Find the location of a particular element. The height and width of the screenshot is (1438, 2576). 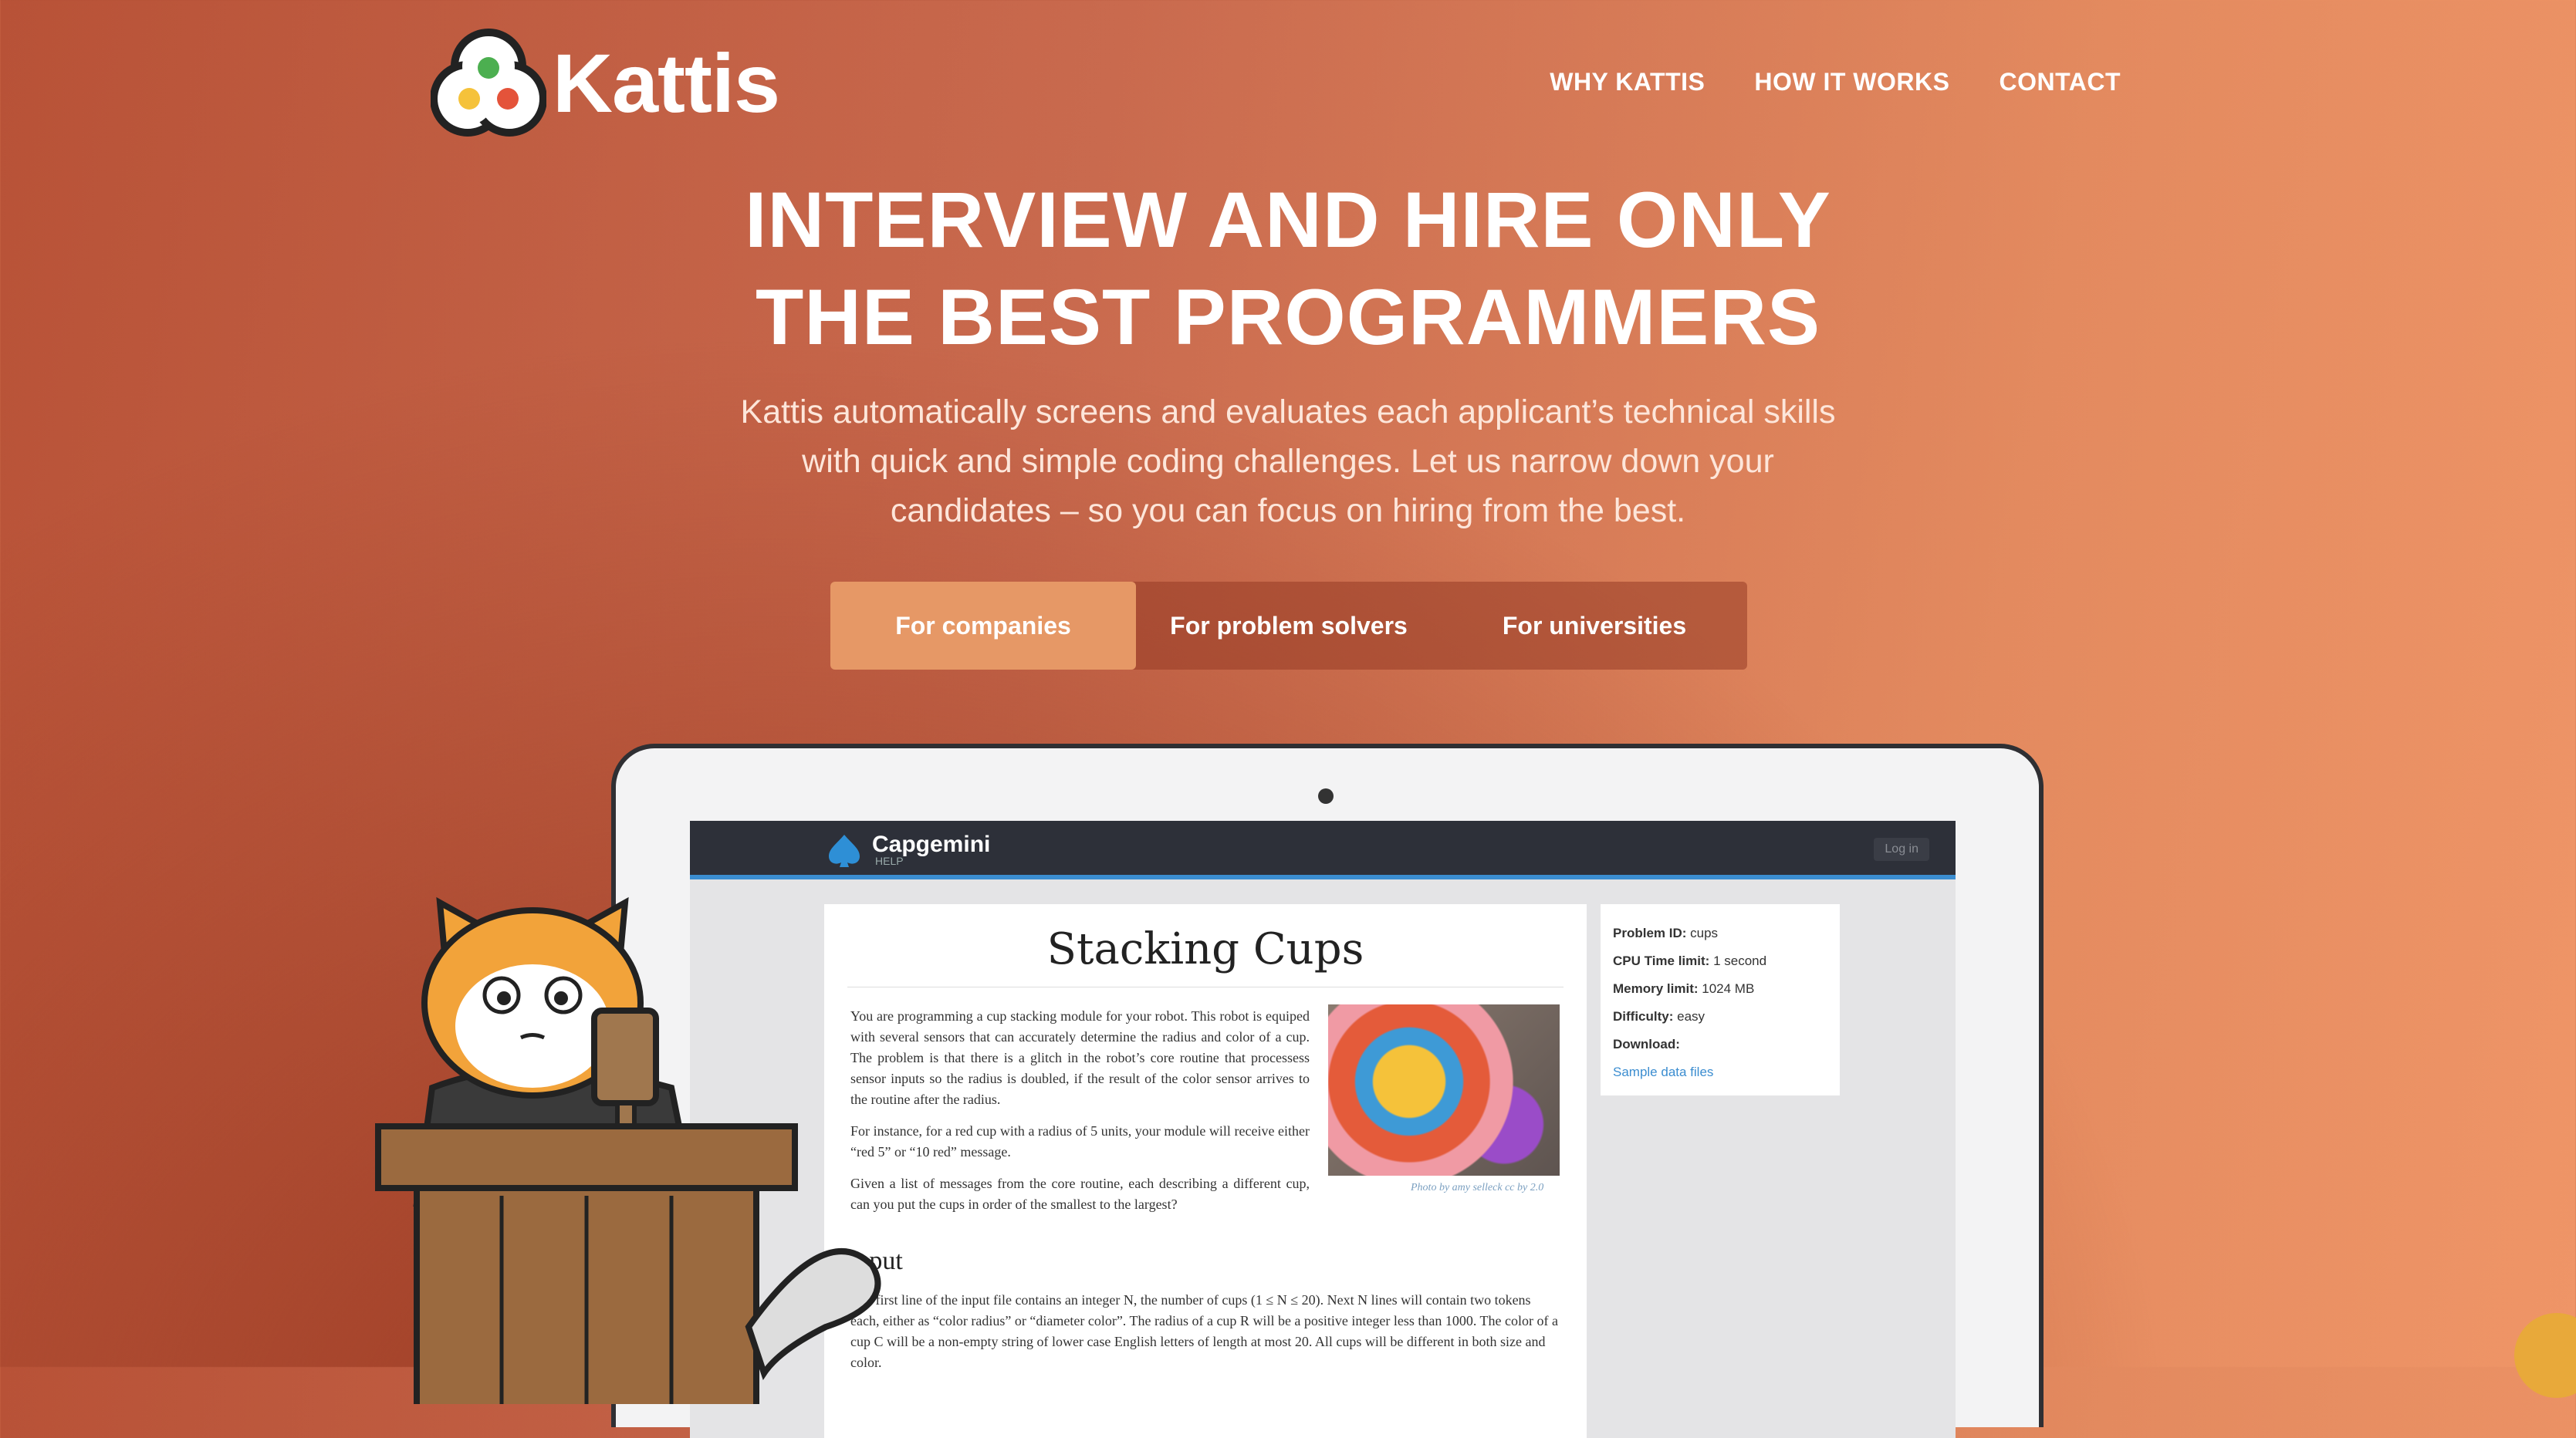

kattis-logo: Kattis is located at coordinates (605, 82).